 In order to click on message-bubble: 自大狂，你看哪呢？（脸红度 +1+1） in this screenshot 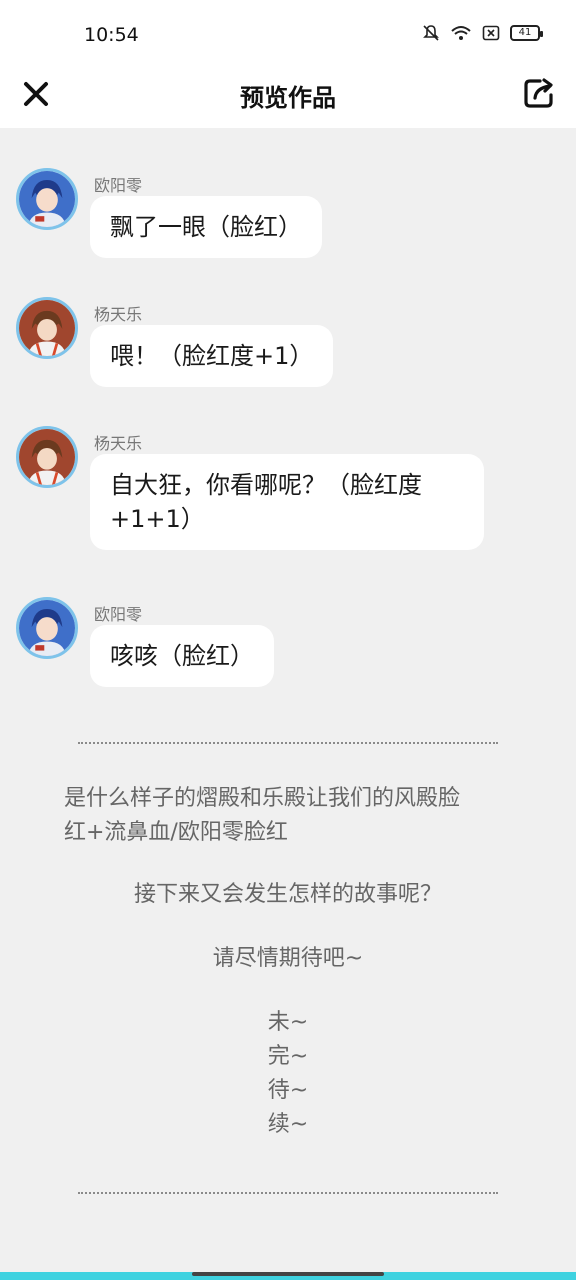, I will do `click(287, 502)`.